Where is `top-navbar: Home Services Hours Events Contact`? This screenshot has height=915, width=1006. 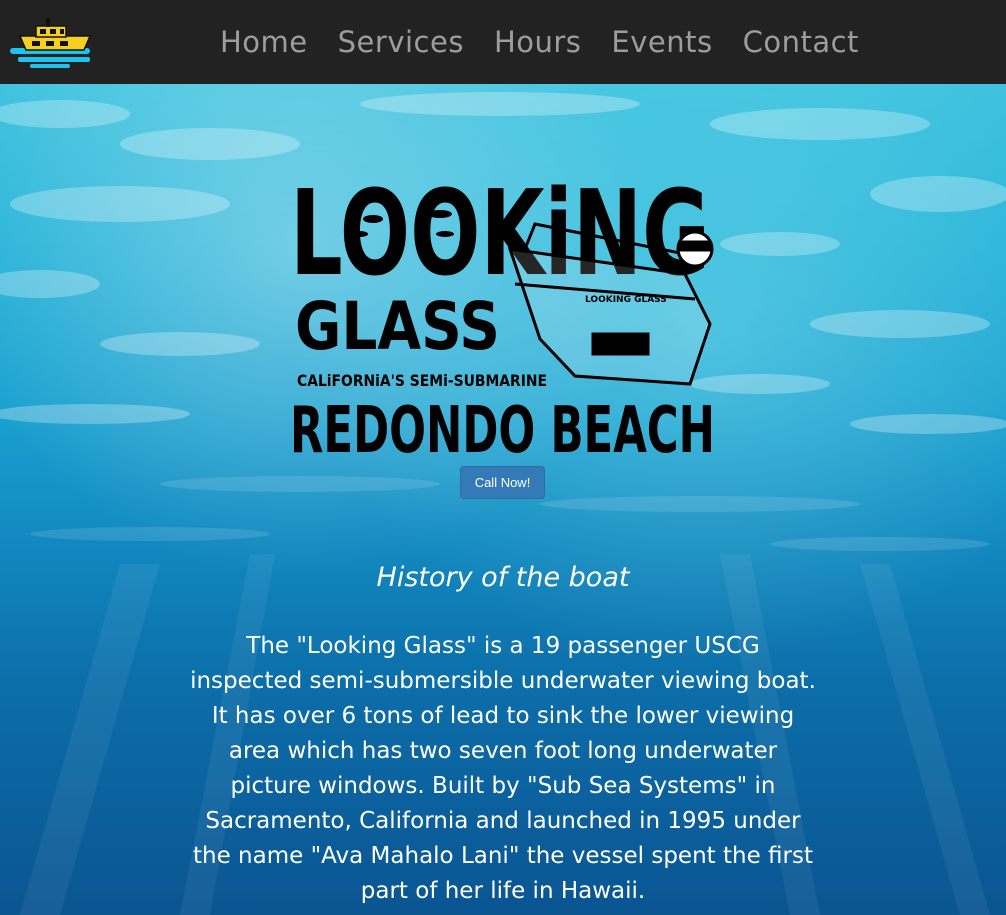 top-navbar: Home Services Hours Events Contact is located at coordinates (503, 42).